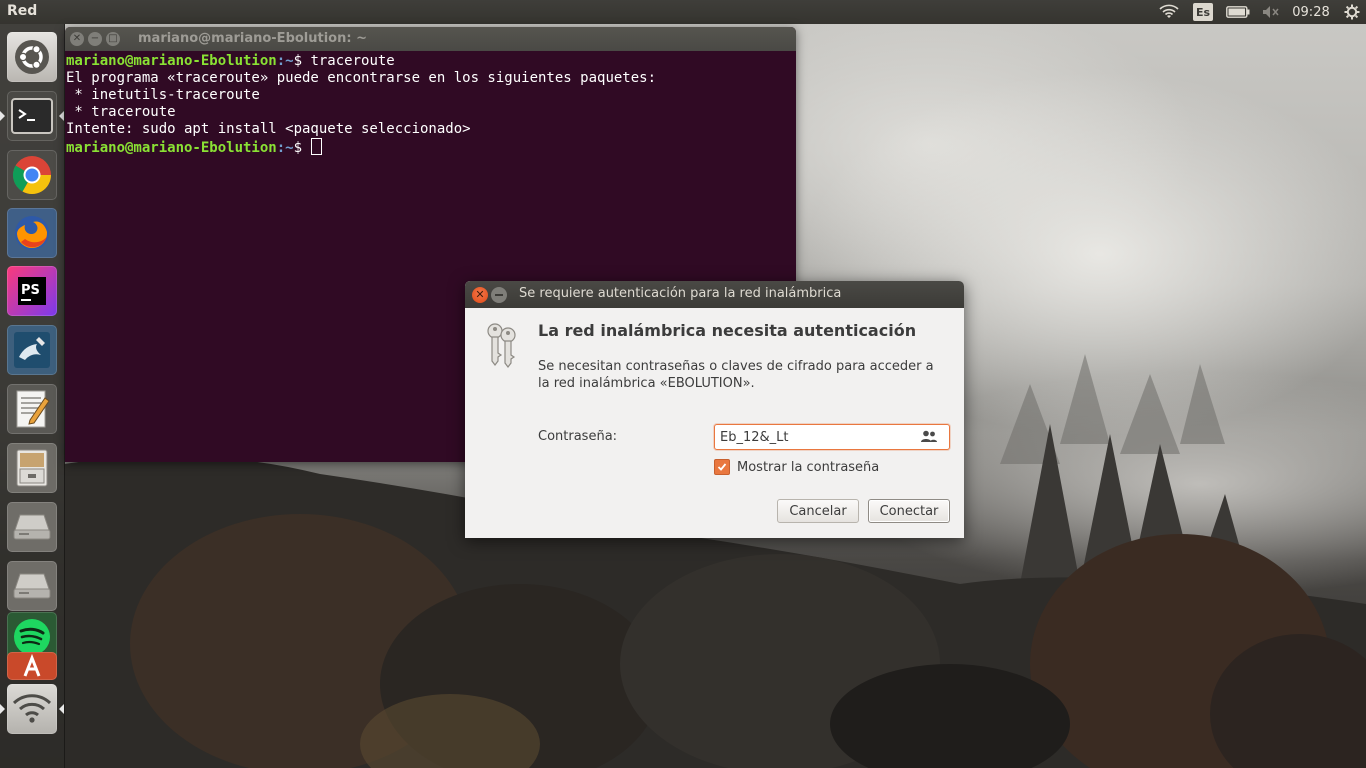 The image size is (1366, 768). Describe the element at coordinates (1352, 12) in the screenshot. I see `power-gear-icon` at that location.